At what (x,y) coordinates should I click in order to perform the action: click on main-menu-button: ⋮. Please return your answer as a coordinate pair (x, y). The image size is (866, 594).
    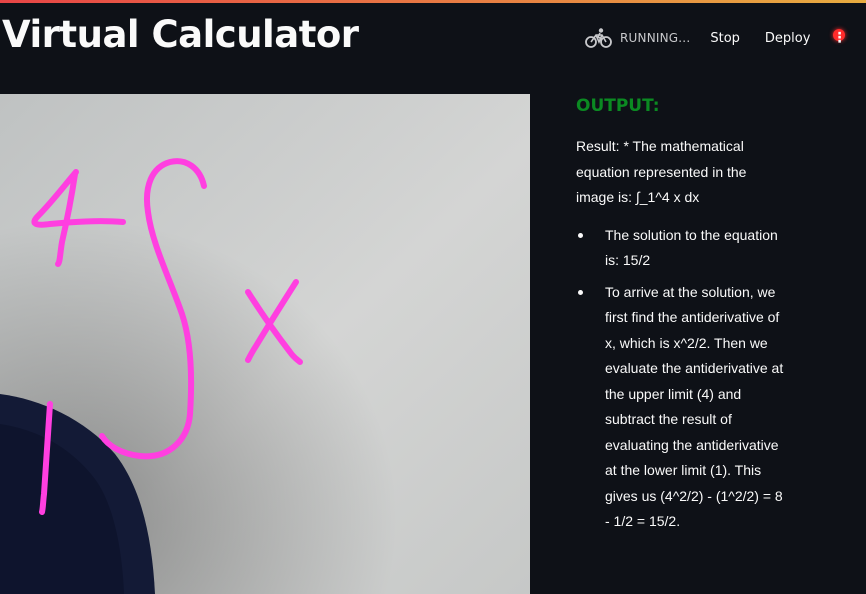
    Looking at the image, I should click on (839, 38).